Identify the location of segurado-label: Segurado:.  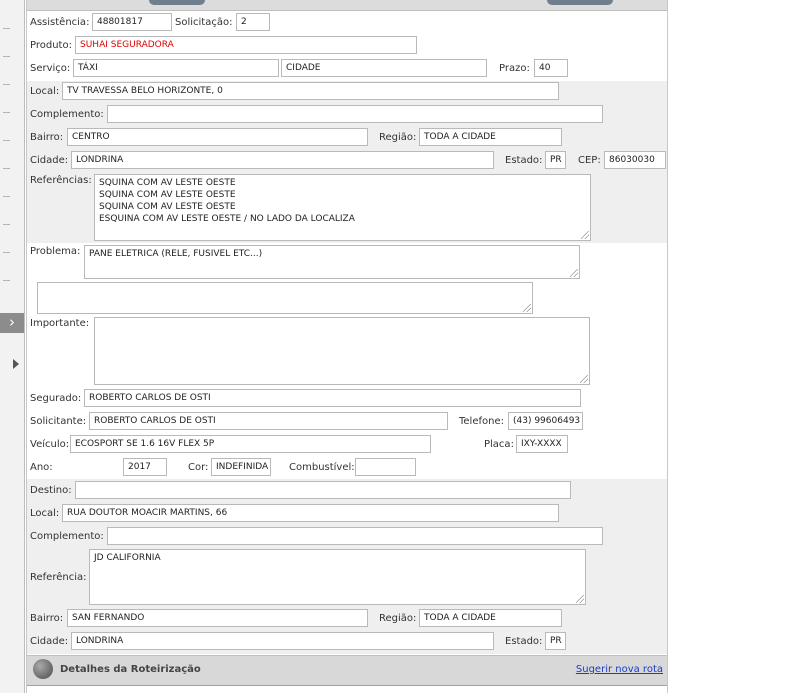
(56, 398).